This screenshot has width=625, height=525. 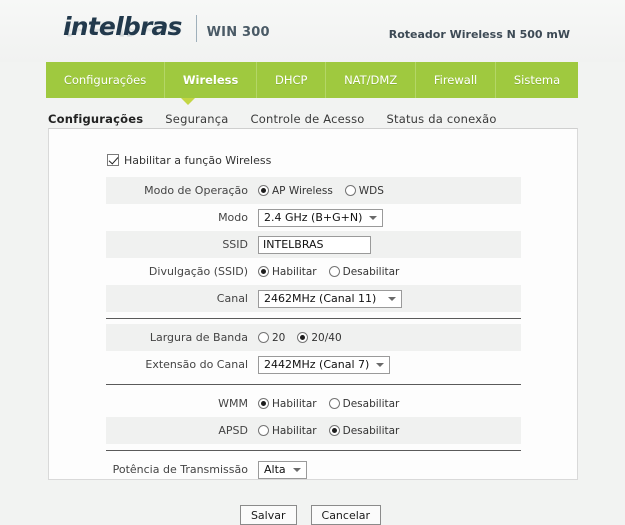 I want to click on radio-banda-20-40: 20/40, so click(x=319, y=337).